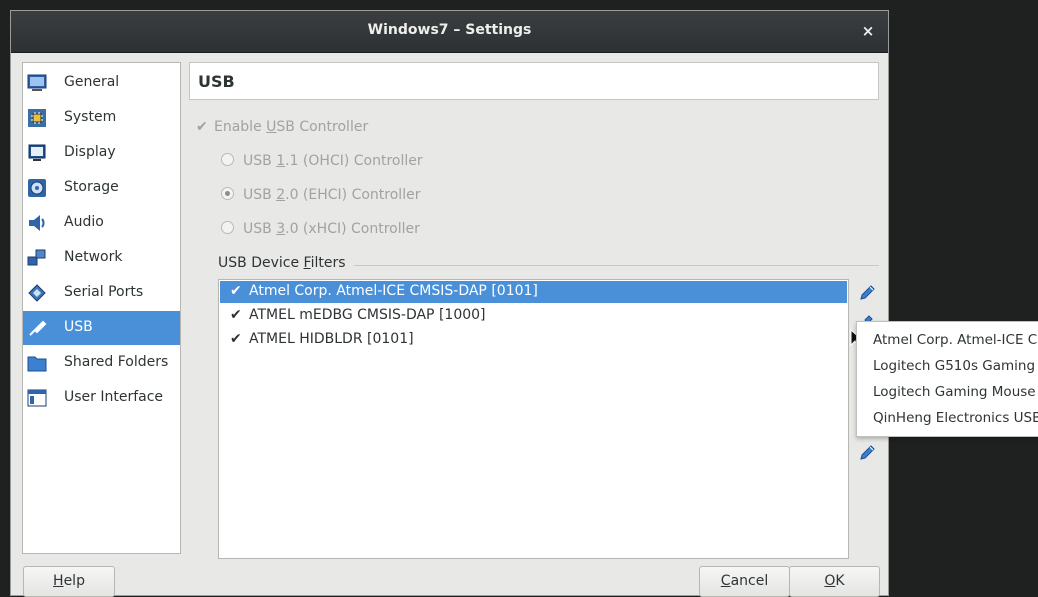  Describe the element at coordinates (58, 581) in the screenshot. I see `help-mnemonic: H` at that location.